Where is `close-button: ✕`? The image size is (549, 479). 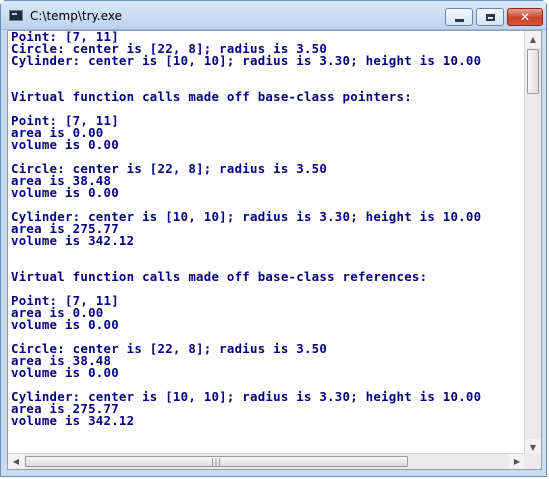 close-button: ✕ is located at coordinates (525, 17).